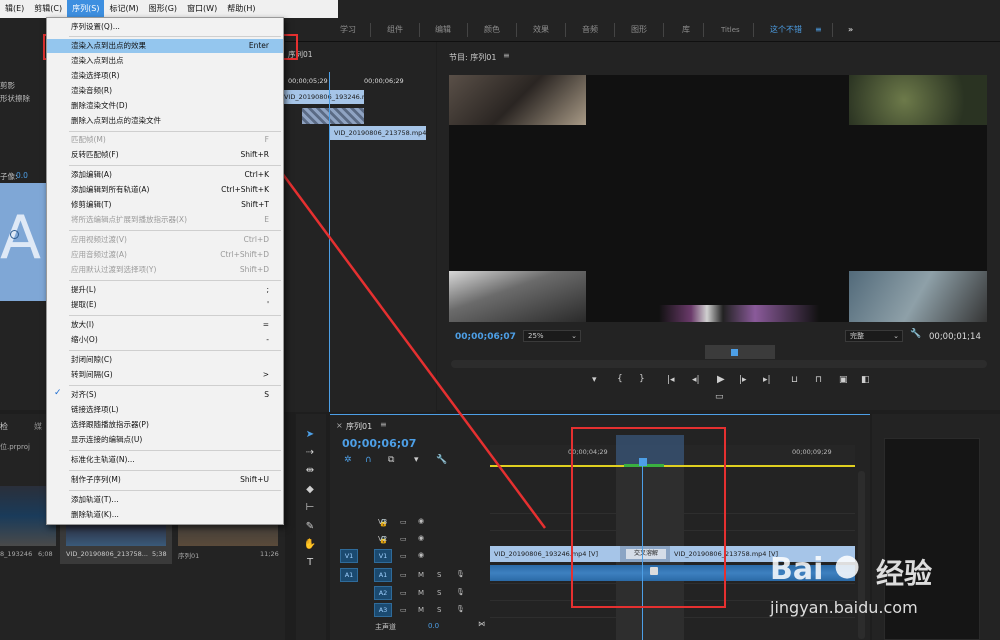 The height and width of the screenshot is (640, 1000). I want to click on menu-item-close-gap: 封闭间隙(C), so click(170, 360).